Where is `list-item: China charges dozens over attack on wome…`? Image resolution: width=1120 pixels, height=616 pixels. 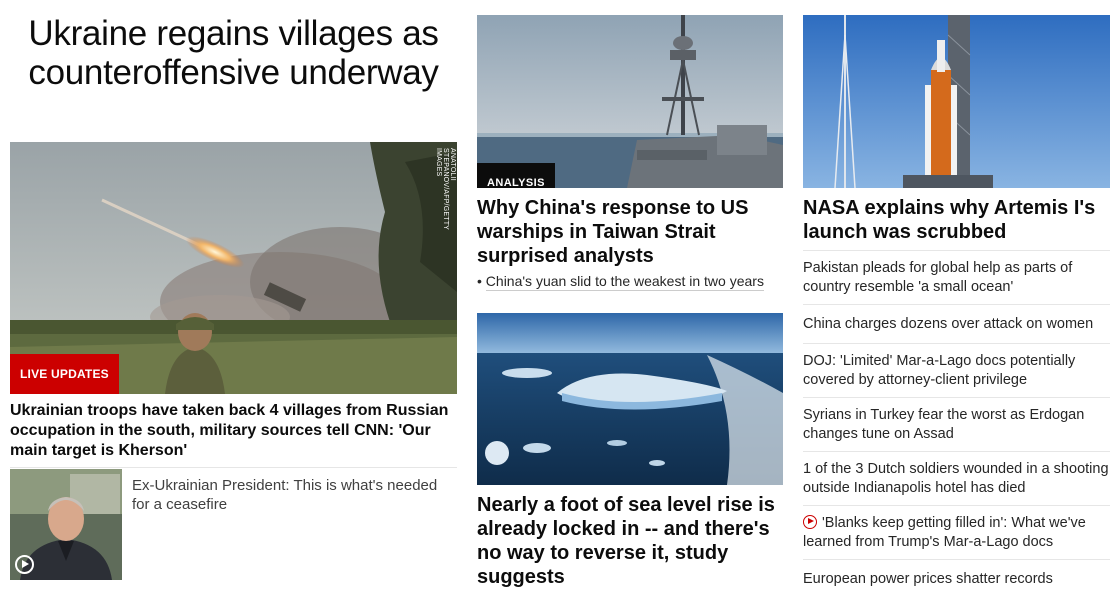
list-item: China charges dozens over attack on wome… is located at coordinates (956, 323).